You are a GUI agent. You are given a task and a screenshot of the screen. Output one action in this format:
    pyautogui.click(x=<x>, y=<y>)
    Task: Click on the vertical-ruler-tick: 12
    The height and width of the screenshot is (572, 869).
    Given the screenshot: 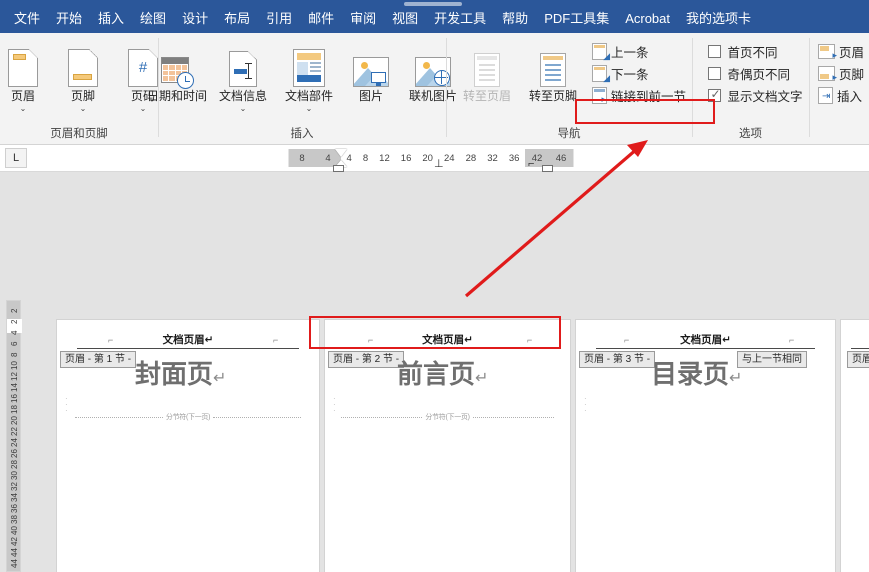 What is the action you would take?
    pyautogui.click(x=14, y=376)
    